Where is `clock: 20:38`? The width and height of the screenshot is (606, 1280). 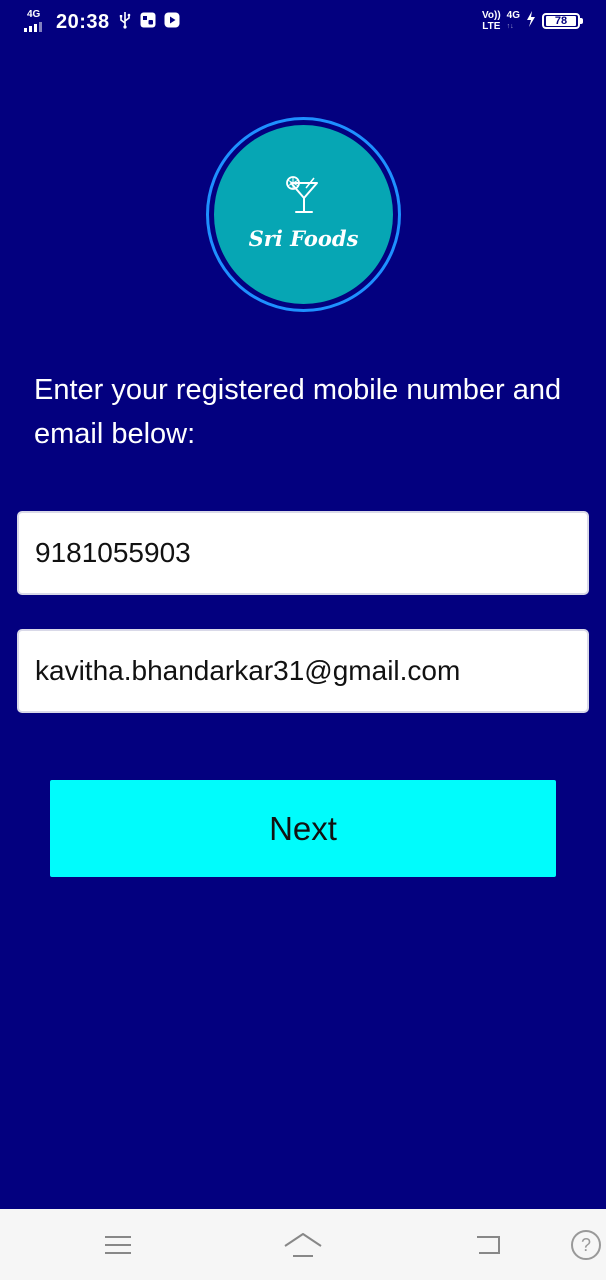 clock: 20:38 is located at coordinates (83, 21).